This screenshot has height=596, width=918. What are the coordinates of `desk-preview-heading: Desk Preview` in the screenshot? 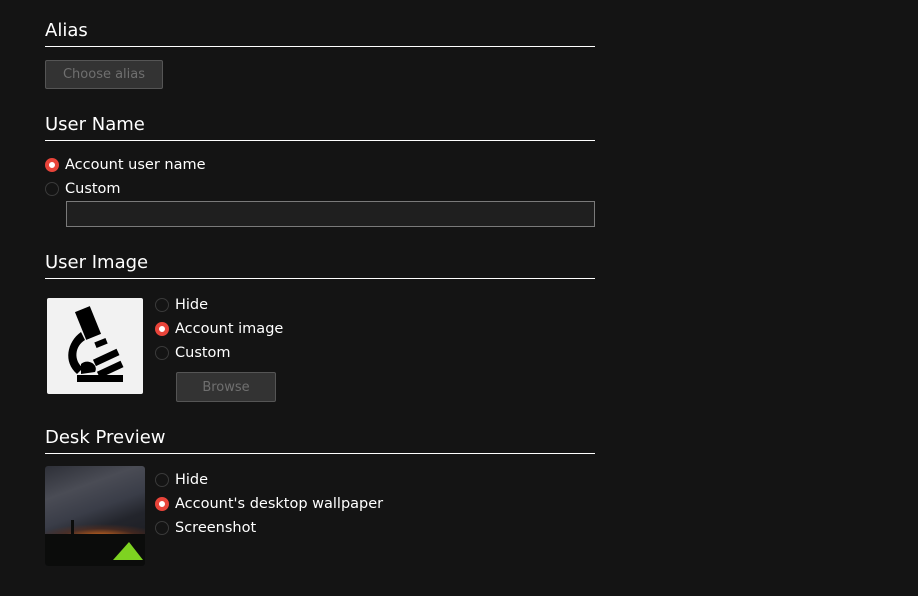 It's located at (320, 440).